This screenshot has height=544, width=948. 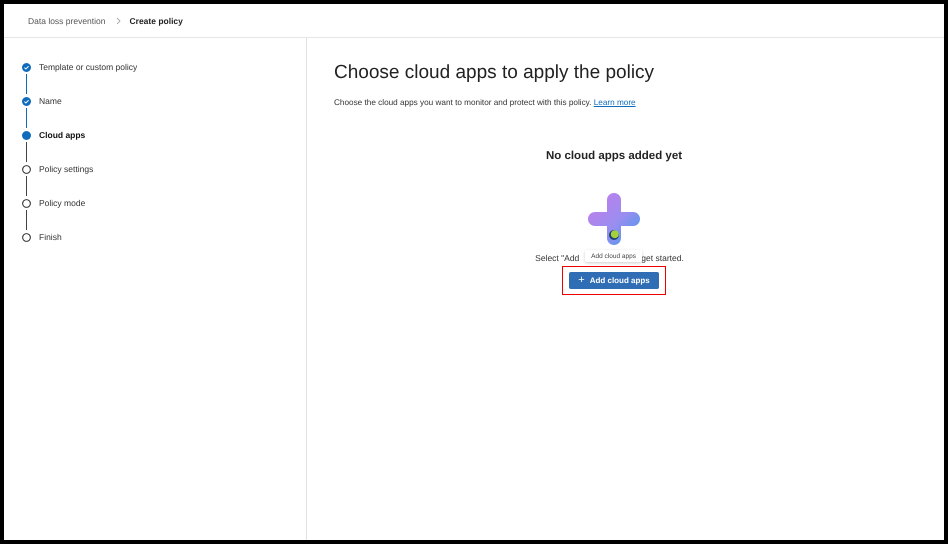 I want to click on step-label: Name, so click(x=50, y=101).